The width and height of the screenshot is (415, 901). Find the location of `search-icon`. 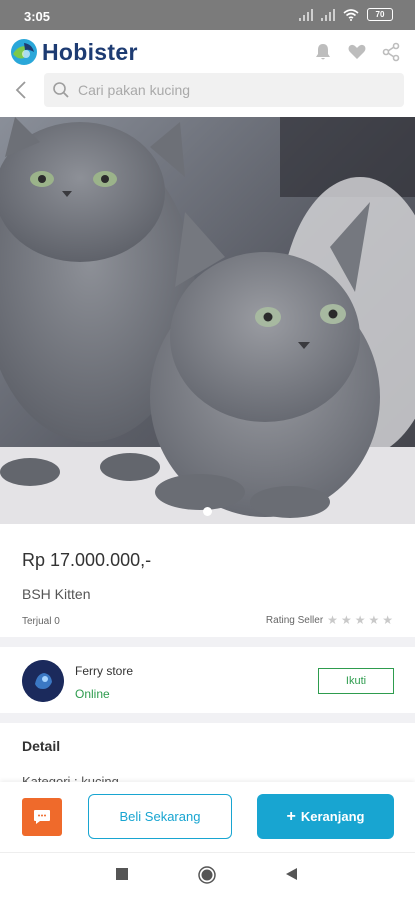

search-icon is located at coordinates (61, 90).